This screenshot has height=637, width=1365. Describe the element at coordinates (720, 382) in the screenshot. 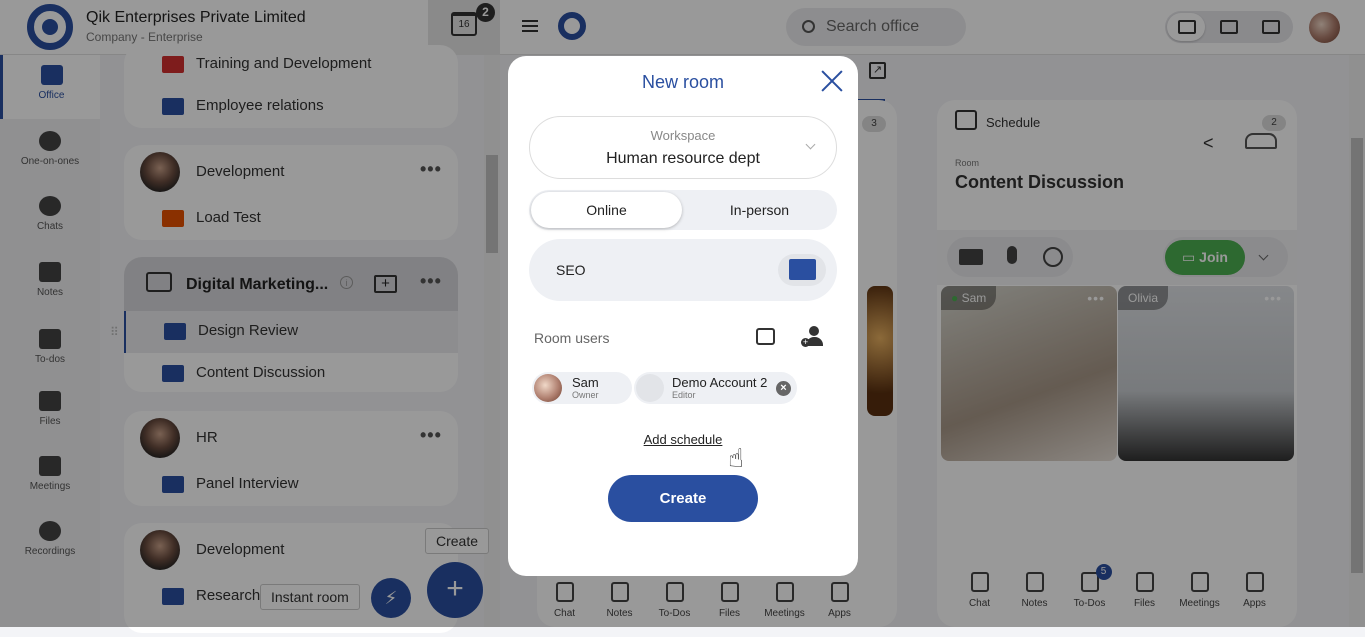

I see `user-name: Demo Account 2` at that location.